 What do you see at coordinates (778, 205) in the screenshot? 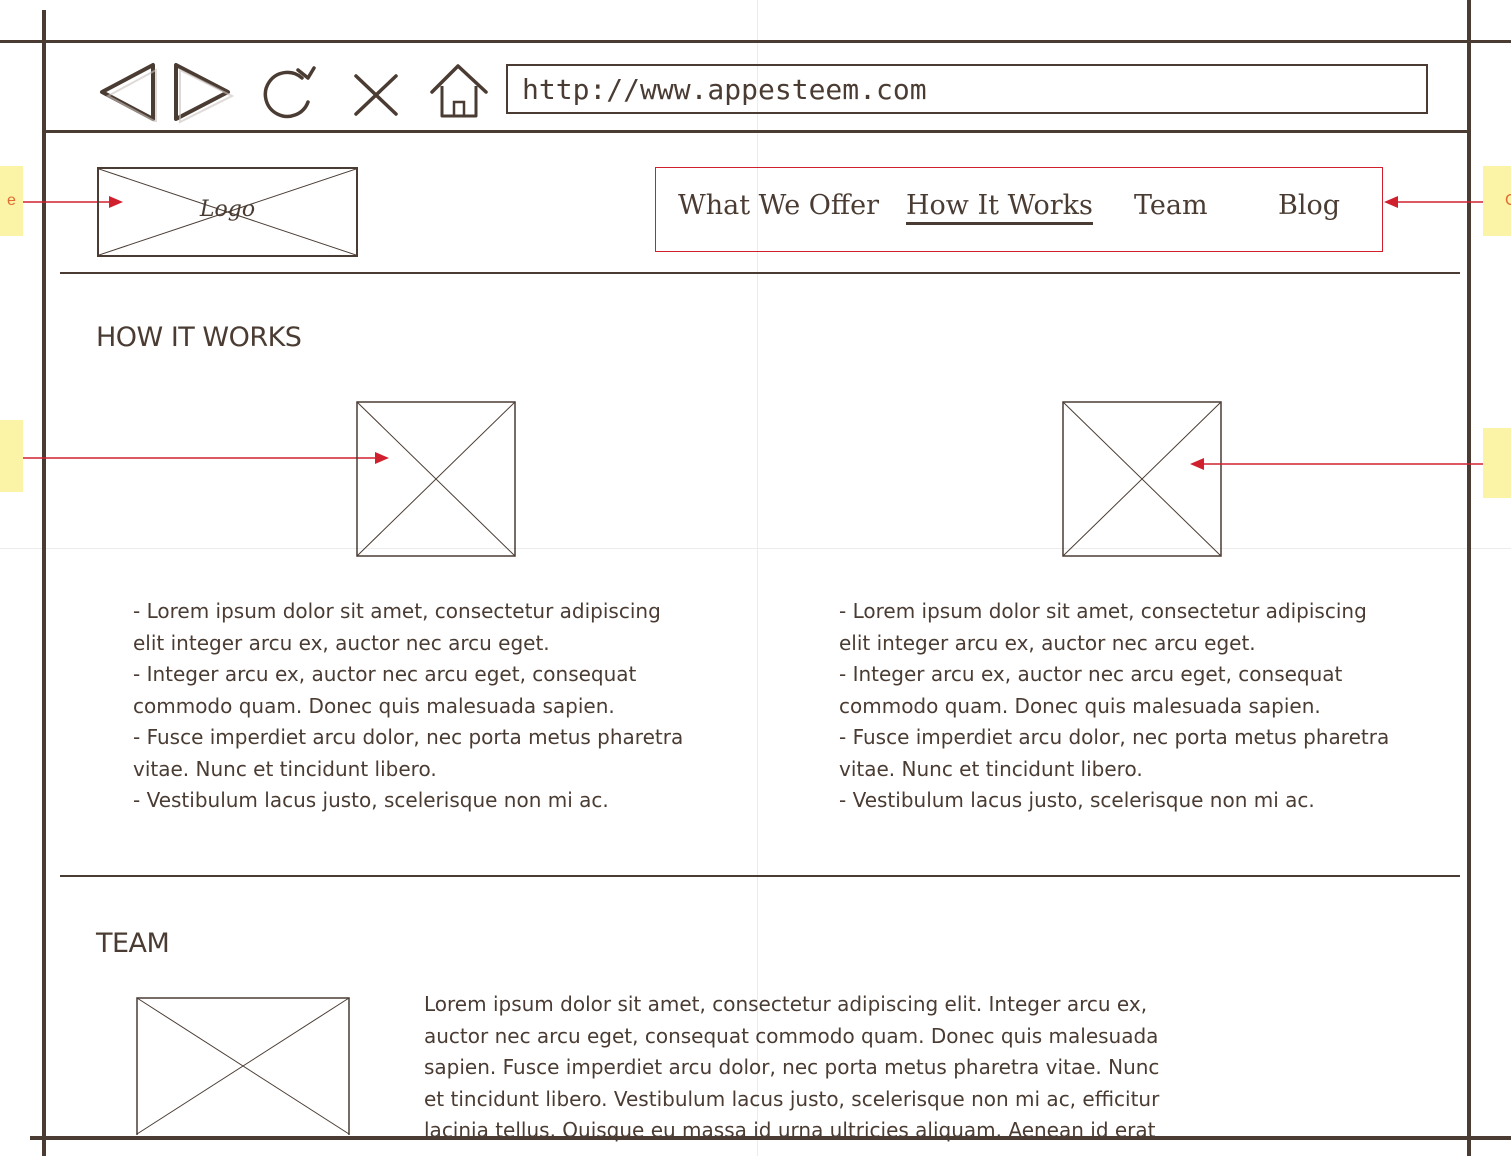
I see `nav-item-what-we-offer: What We Offer` at bounding box center [778, 205].